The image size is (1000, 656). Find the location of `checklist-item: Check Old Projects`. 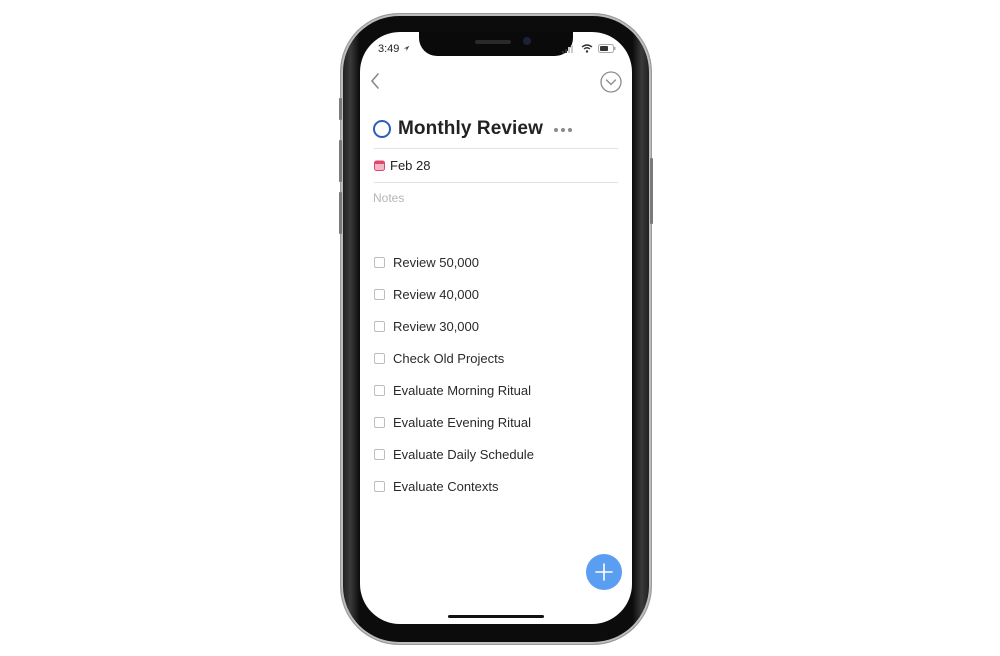

checklist-item: Check Old Projects is located at coordinates (454, 358).